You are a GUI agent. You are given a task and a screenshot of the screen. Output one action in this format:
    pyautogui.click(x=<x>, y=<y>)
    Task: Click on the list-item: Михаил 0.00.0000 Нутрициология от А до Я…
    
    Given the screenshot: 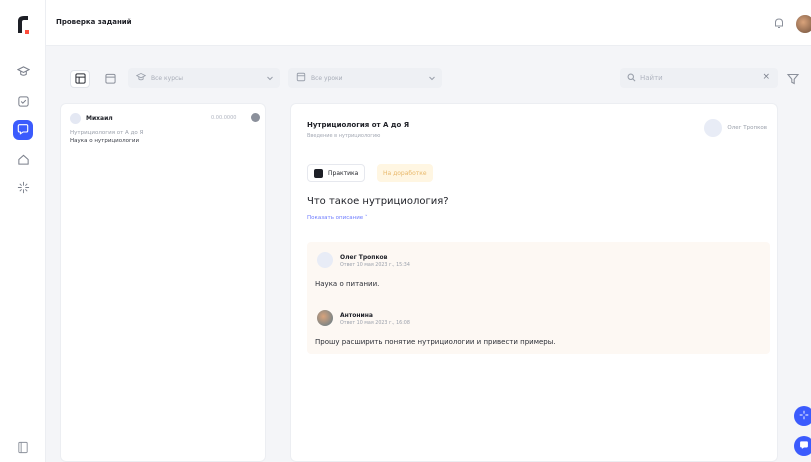 What is the action you would take?
    pyautogui.click(x=164, y=124)
    